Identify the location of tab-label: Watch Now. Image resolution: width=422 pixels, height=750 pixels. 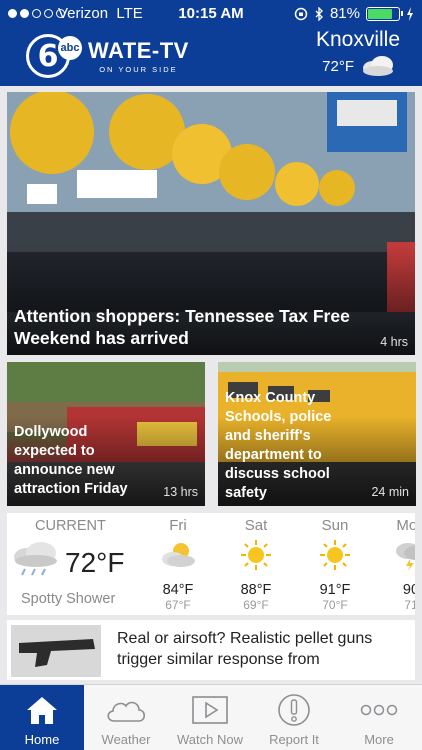
(210, 739).